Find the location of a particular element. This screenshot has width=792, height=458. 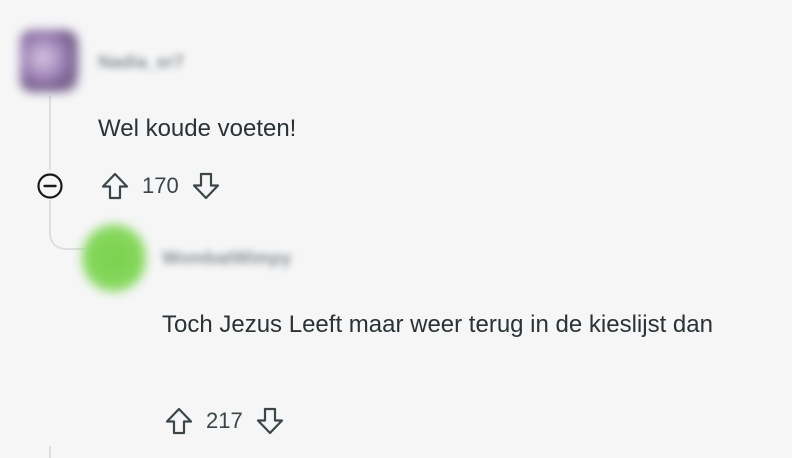

comment-actions: 217 is located at coordinates (224, 421).